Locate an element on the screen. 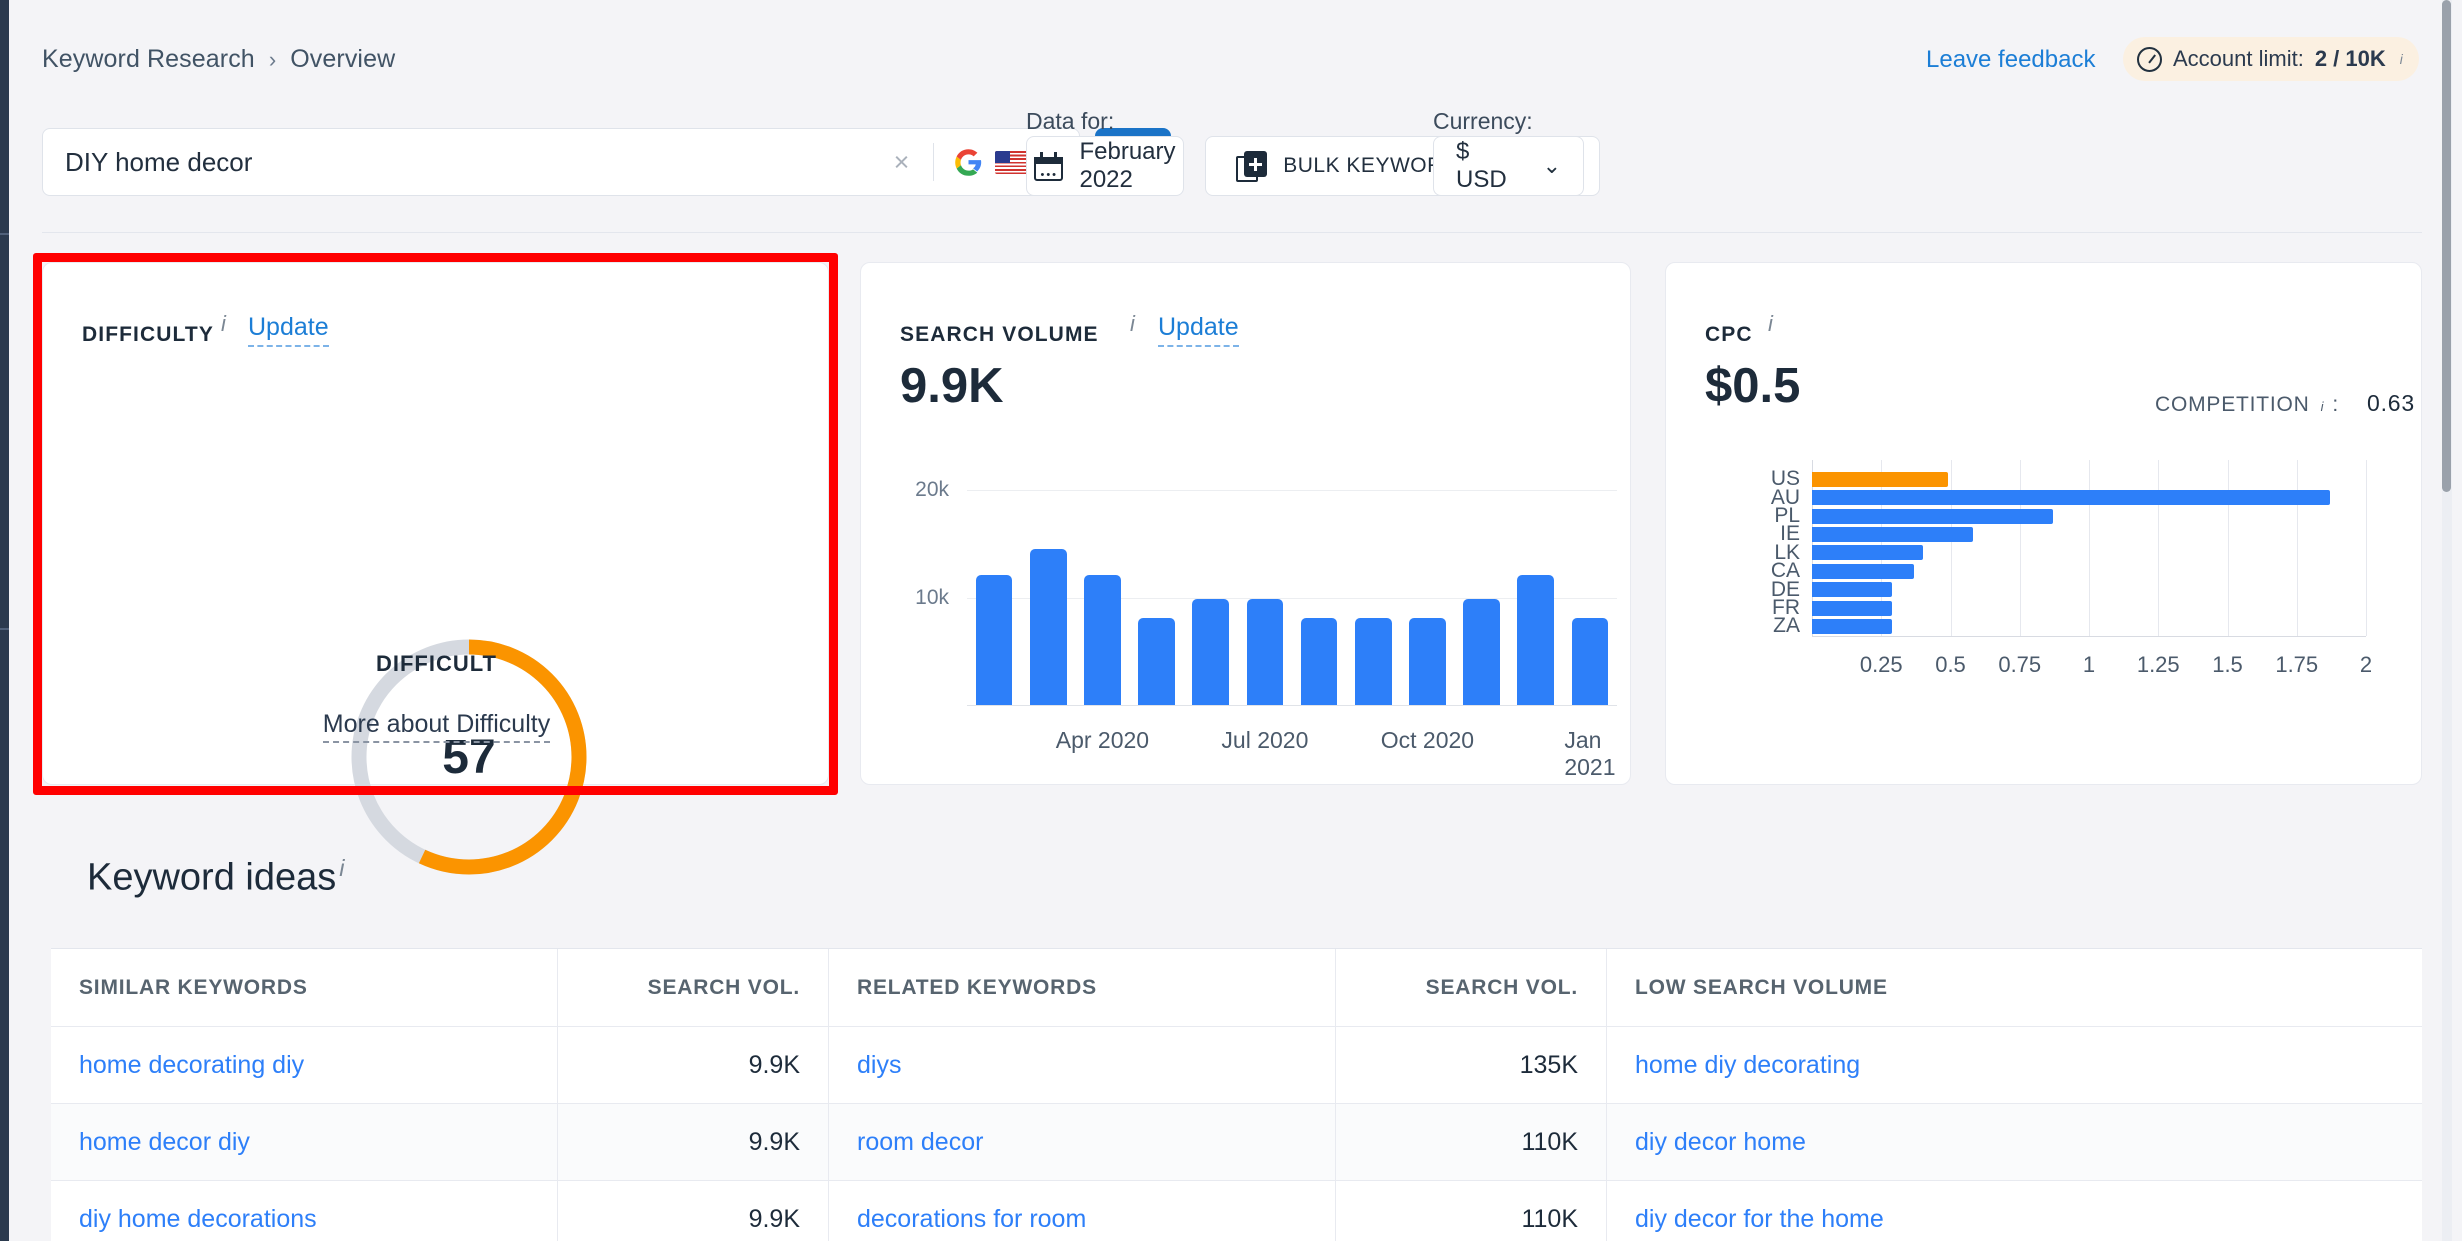 The height and width of the screenshot is (1241, 2462). table-cell: home diy decorating is located at coordinates (2014, 1065).